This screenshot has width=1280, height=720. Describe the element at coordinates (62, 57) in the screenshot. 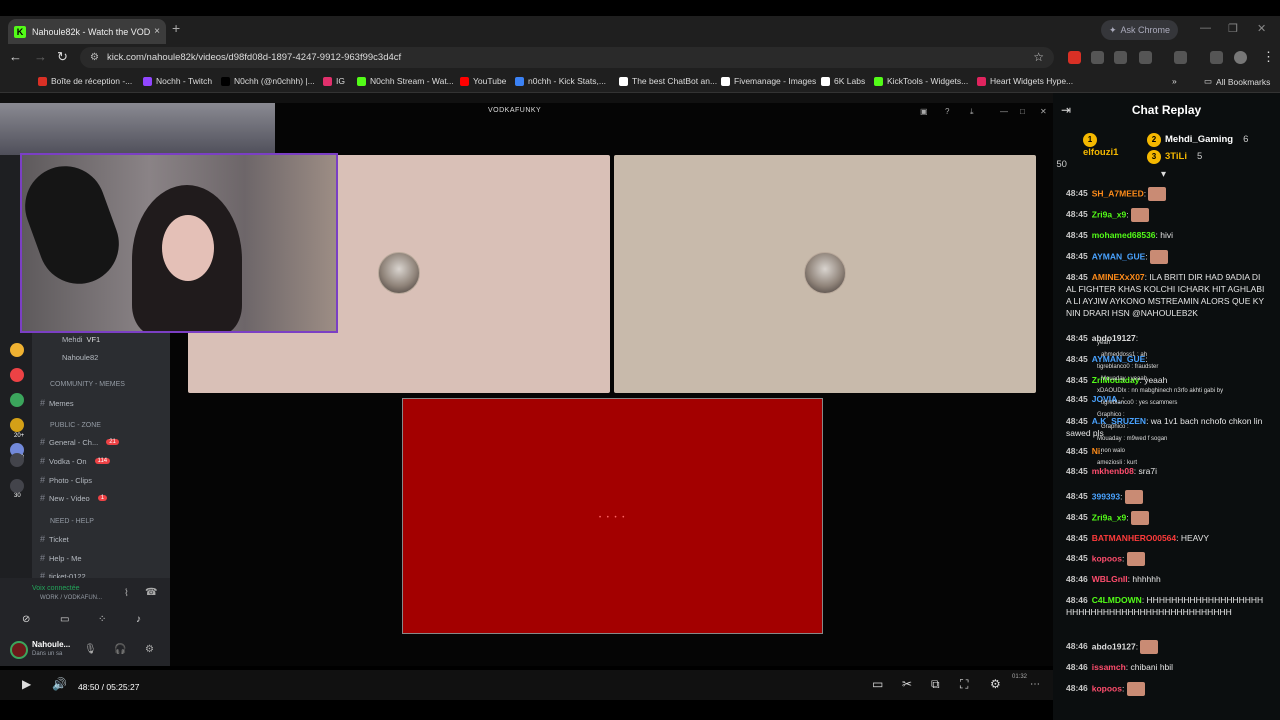

I see `reload-icon: ↻` at that location.